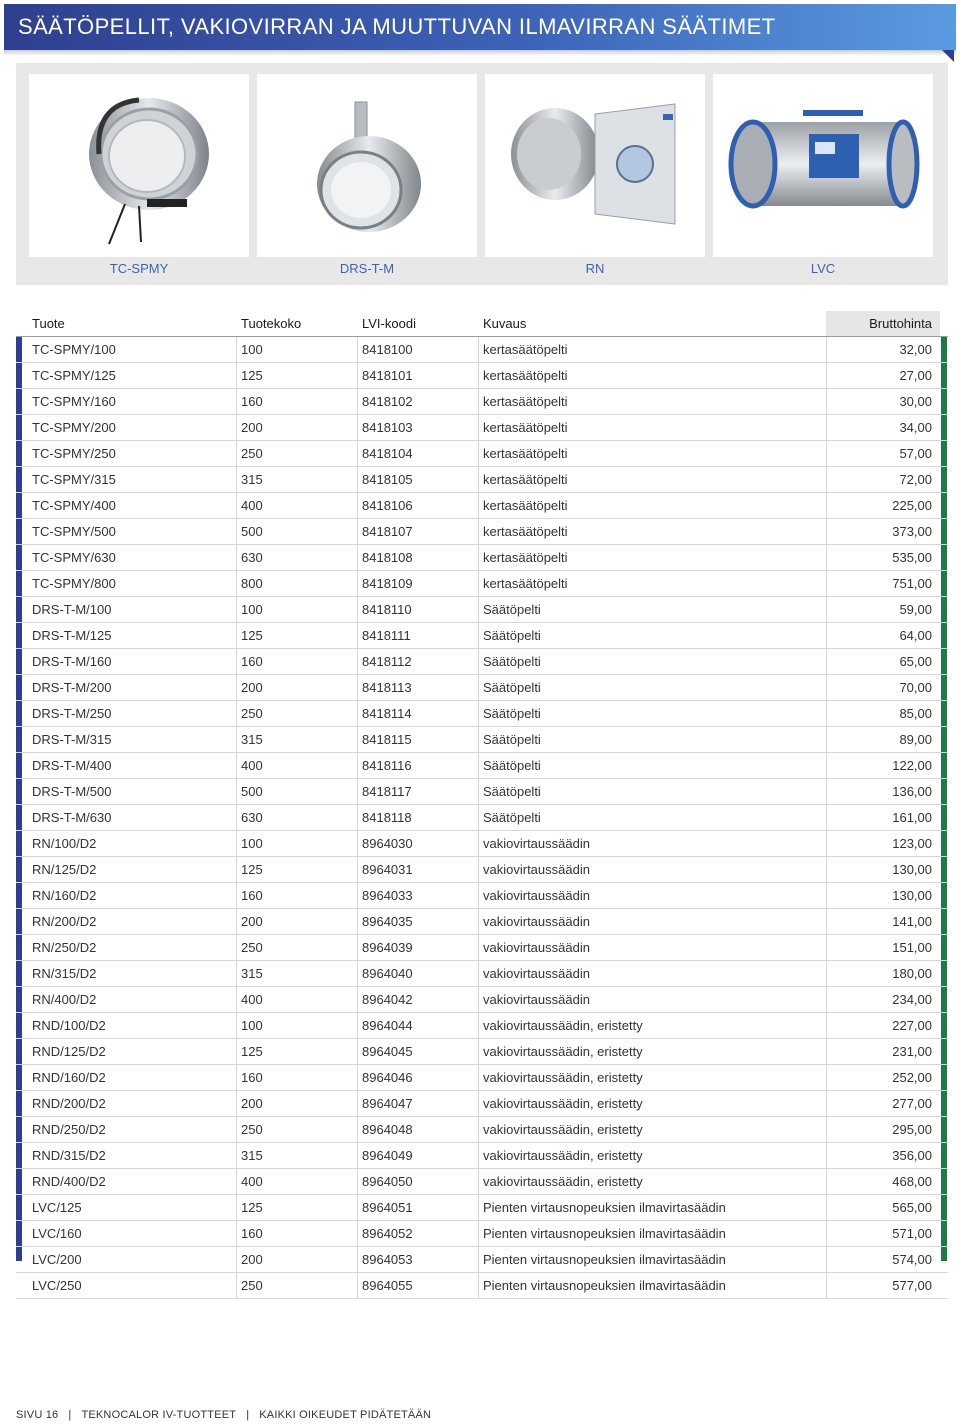  I want to click on cell-tuote: RN/250/D2, so click(64, 947).